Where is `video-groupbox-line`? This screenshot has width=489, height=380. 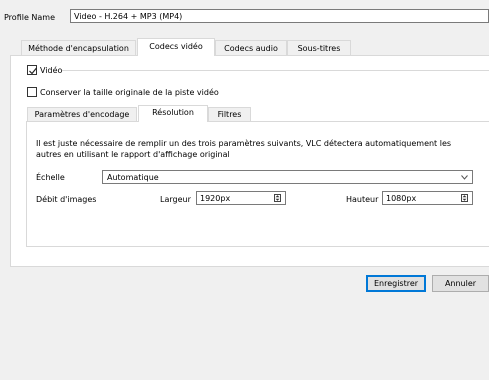 video-groupbox-line is located at coordinates (275, 70).